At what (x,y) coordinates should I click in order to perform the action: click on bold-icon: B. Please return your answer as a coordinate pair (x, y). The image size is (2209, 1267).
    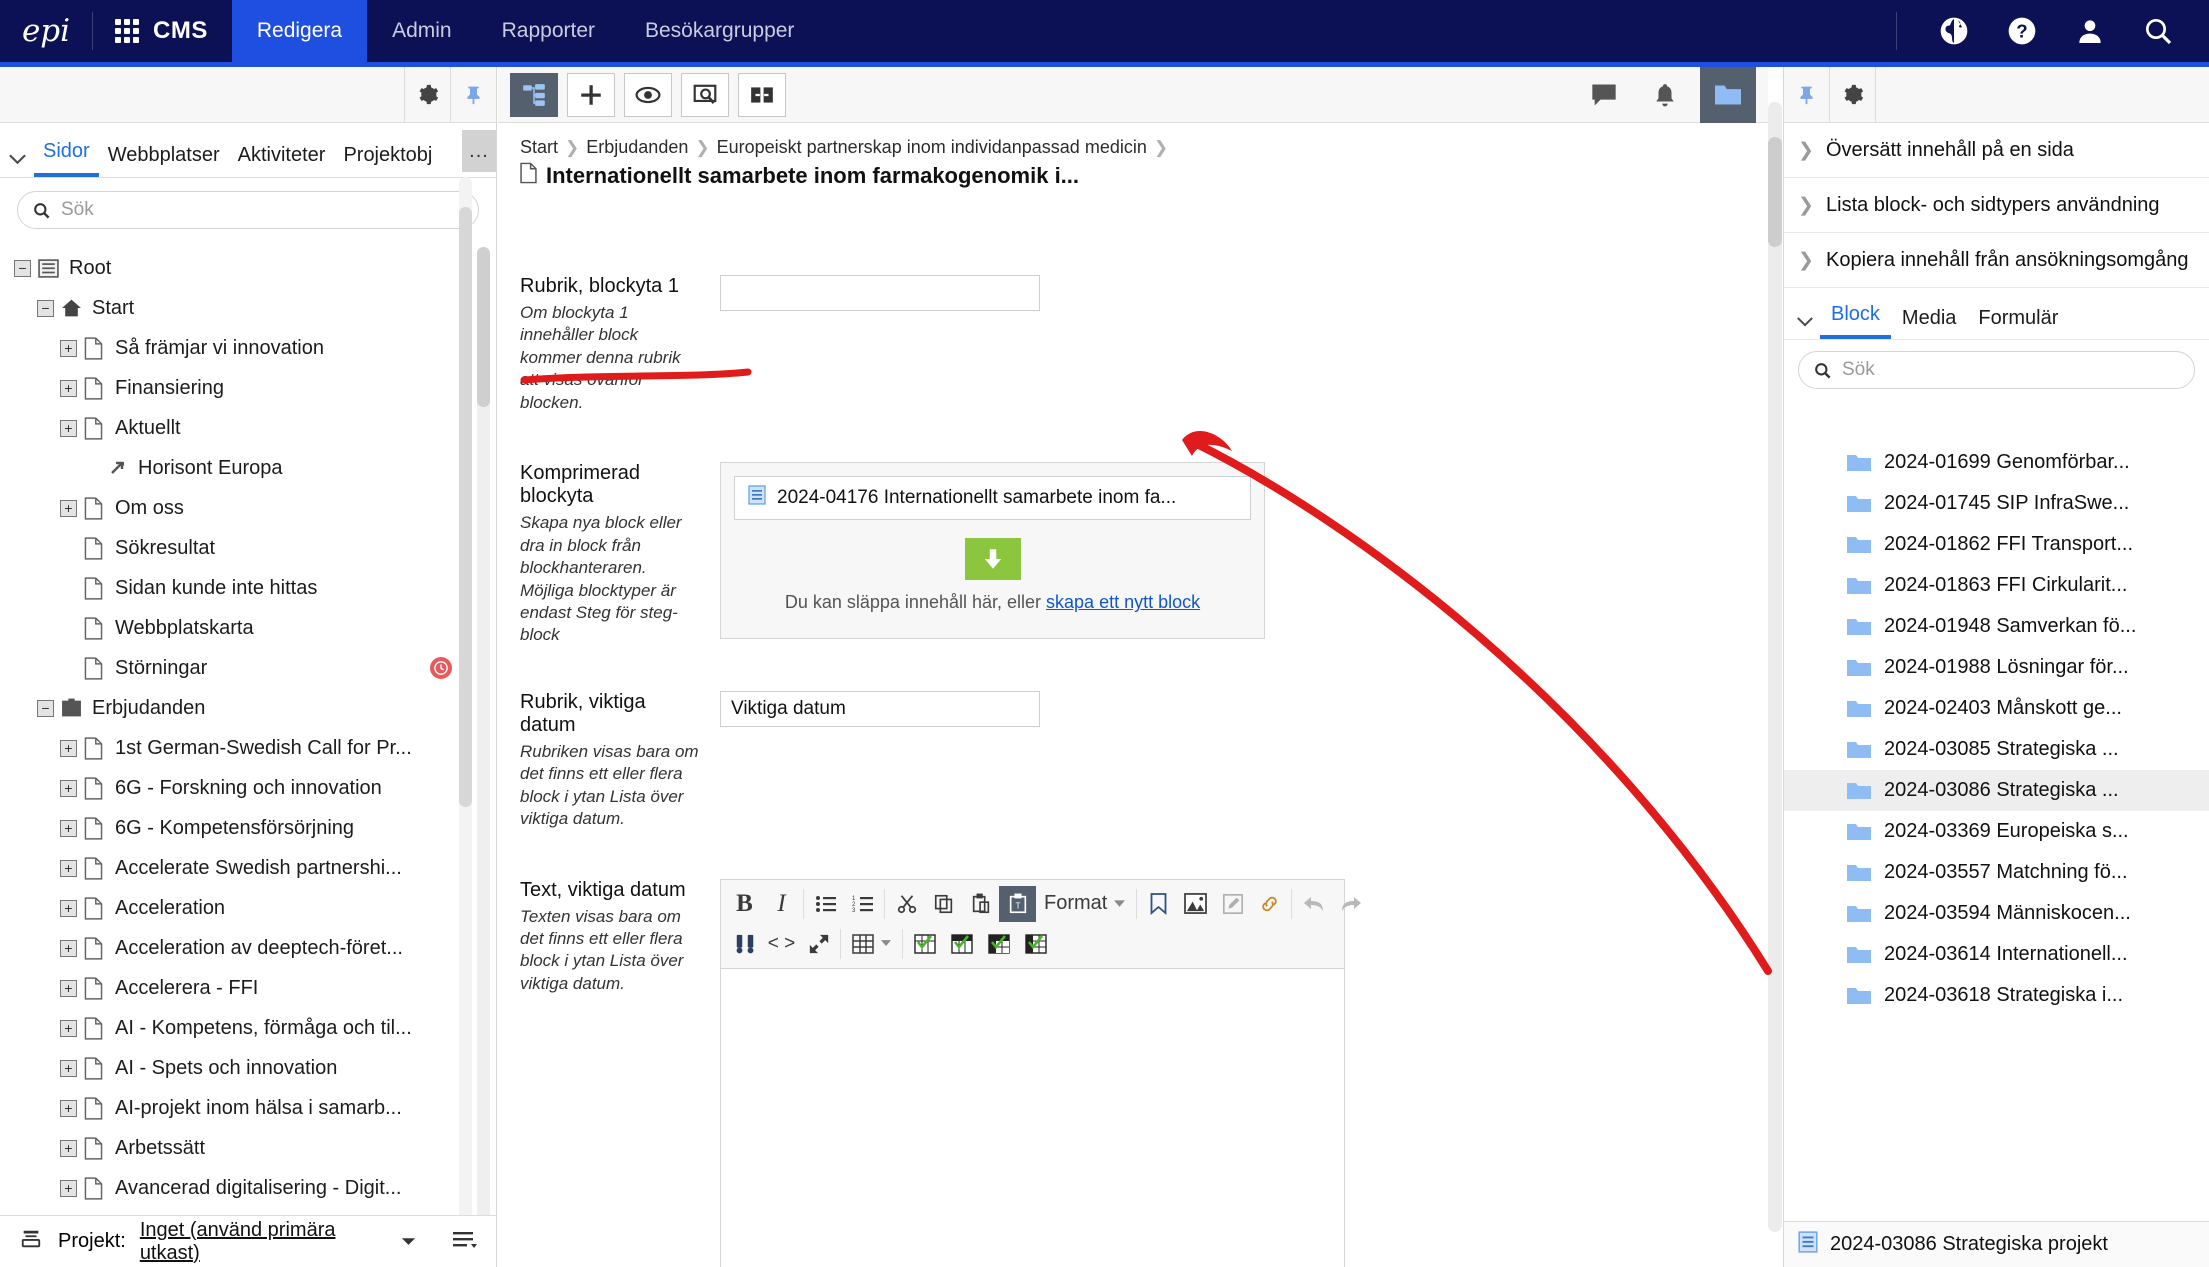
    Looking at the image, I should click on (744, 904).